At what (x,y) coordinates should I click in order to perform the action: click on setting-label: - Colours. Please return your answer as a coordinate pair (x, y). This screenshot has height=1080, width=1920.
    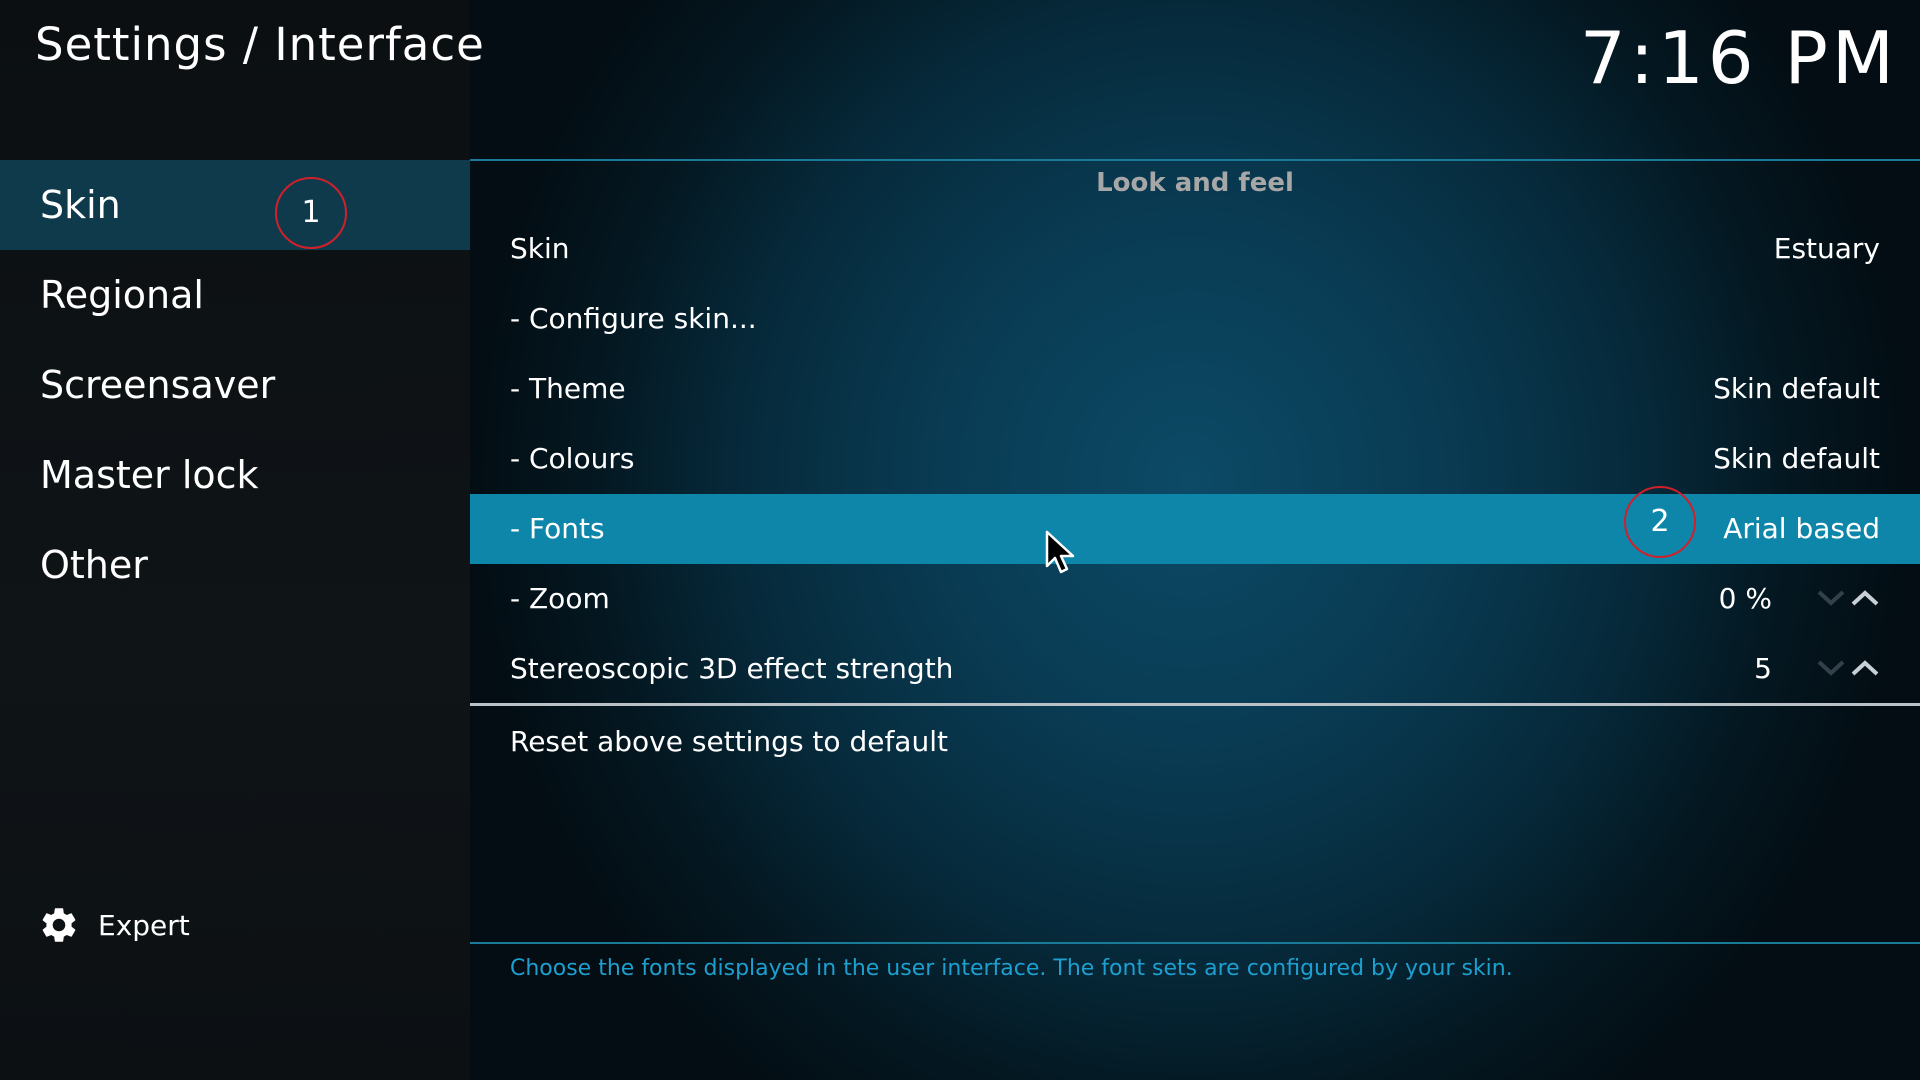
    Looking at the image, I should click on (572, 458).